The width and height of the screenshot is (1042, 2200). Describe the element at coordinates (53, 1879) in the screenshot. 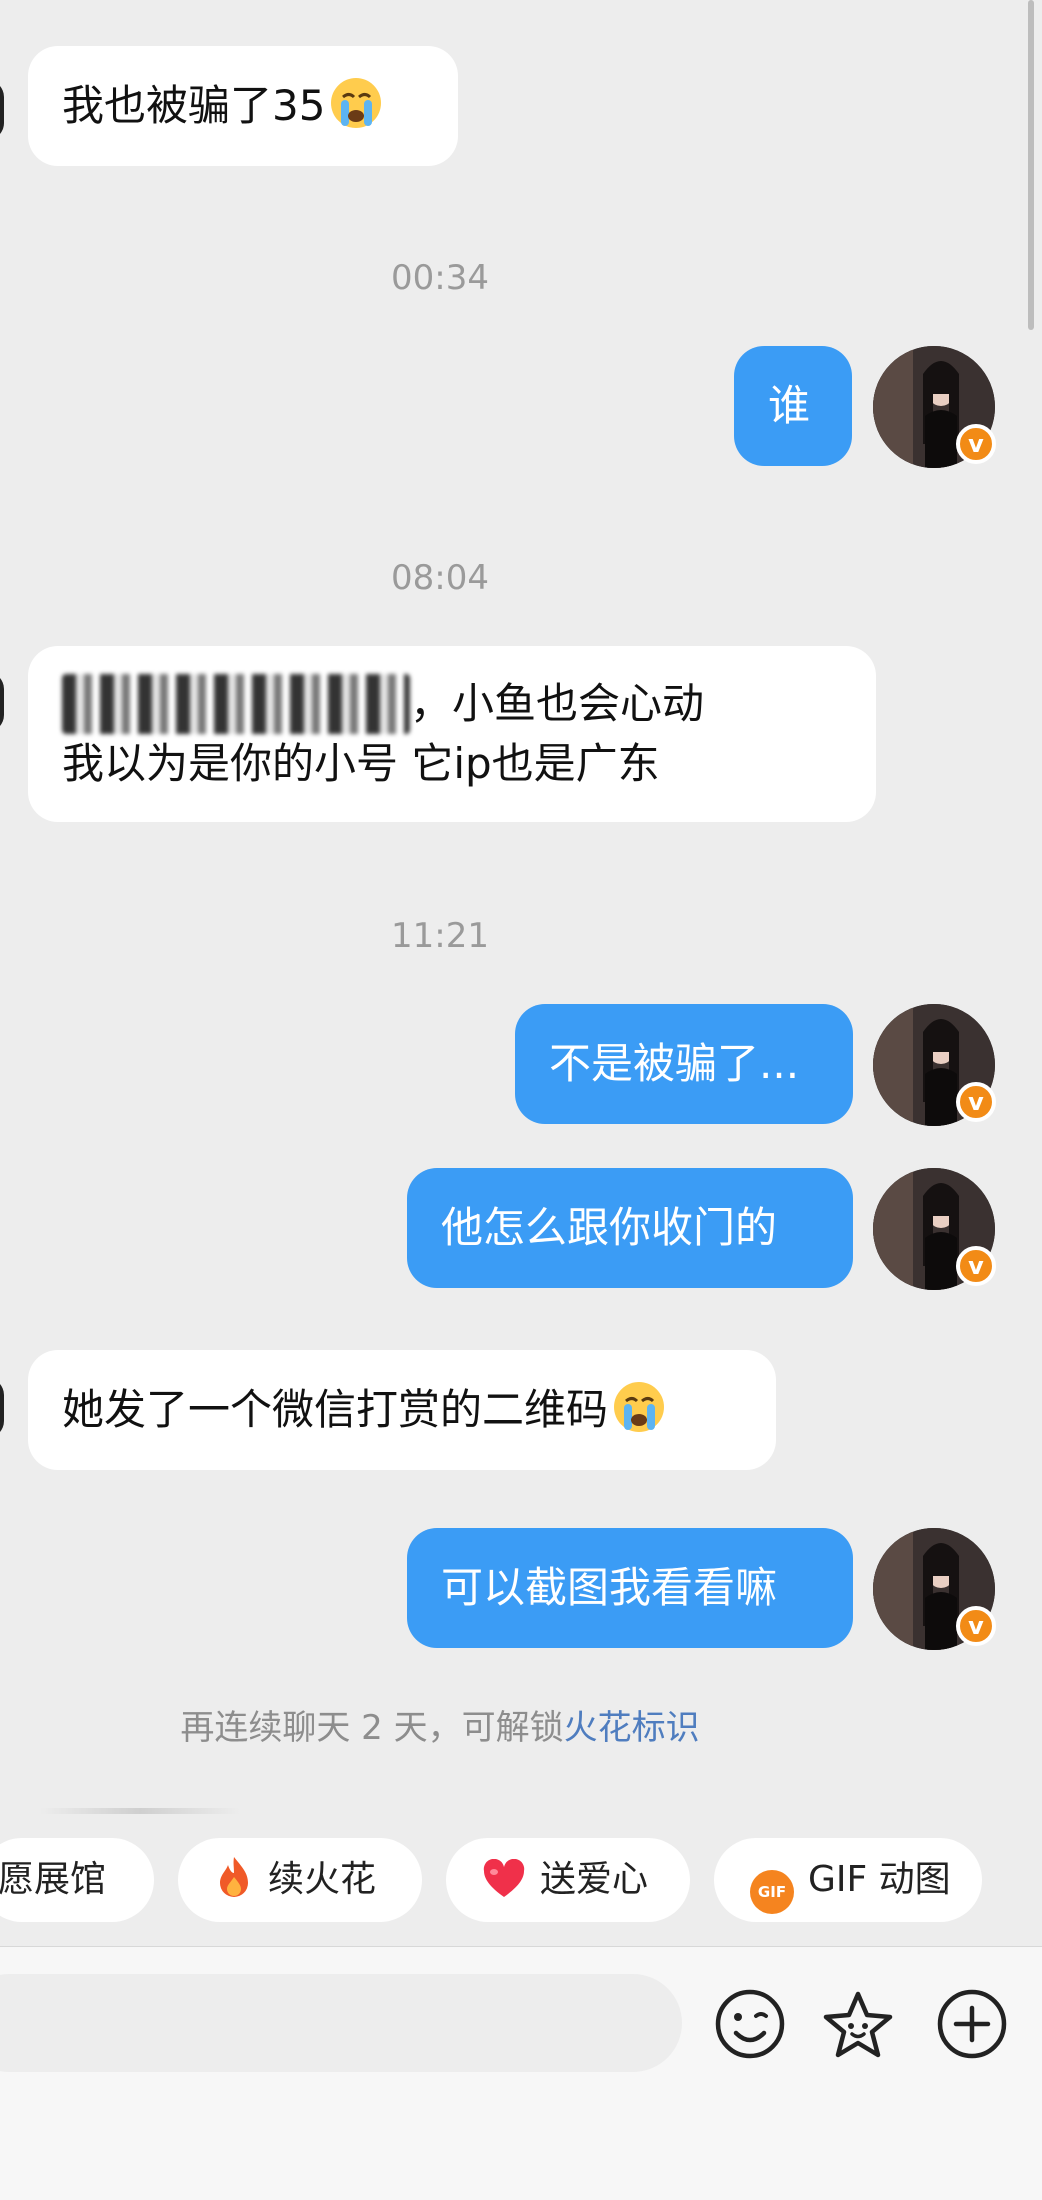

I see `chip-label: 愿展馆` at that location.